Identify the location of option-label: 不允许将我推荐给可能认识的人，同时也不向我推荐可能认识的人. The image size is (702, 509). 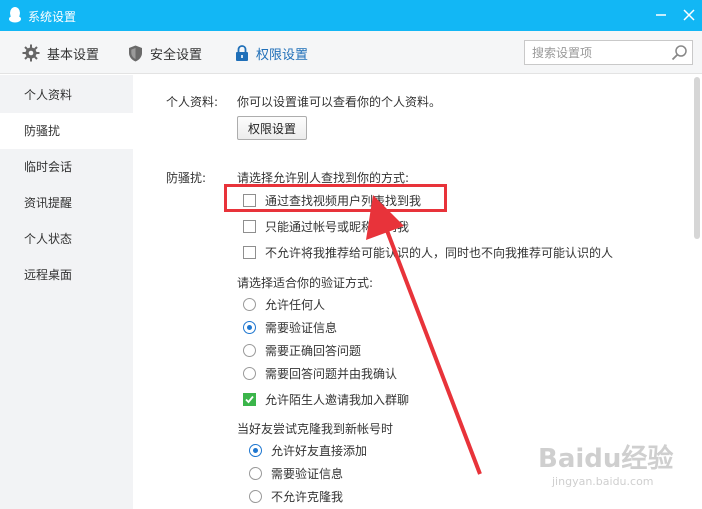
(439, 253).